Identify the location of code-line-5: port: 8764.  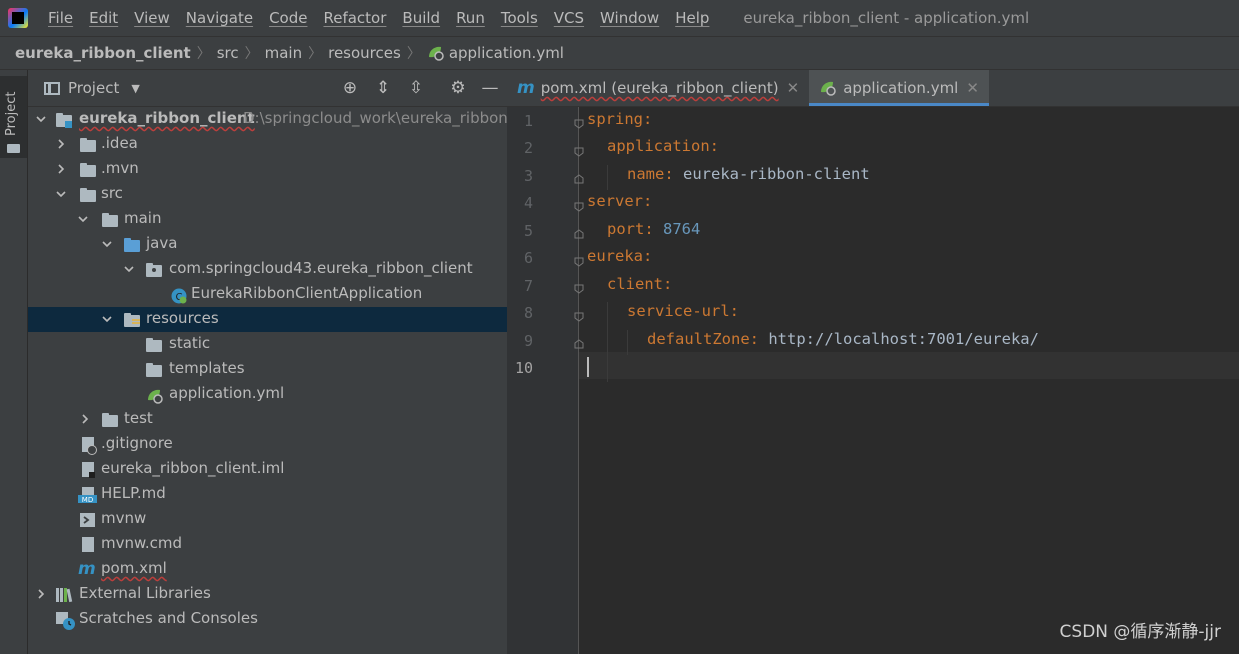
(653, 229).